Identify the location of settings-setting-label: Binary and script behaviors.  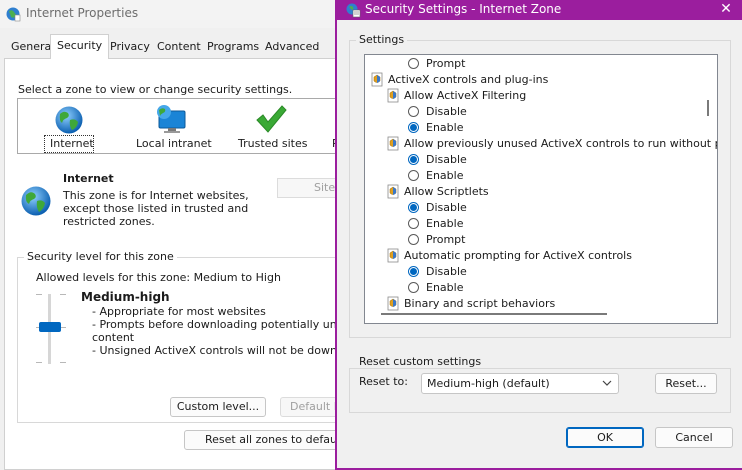
(480, 303).